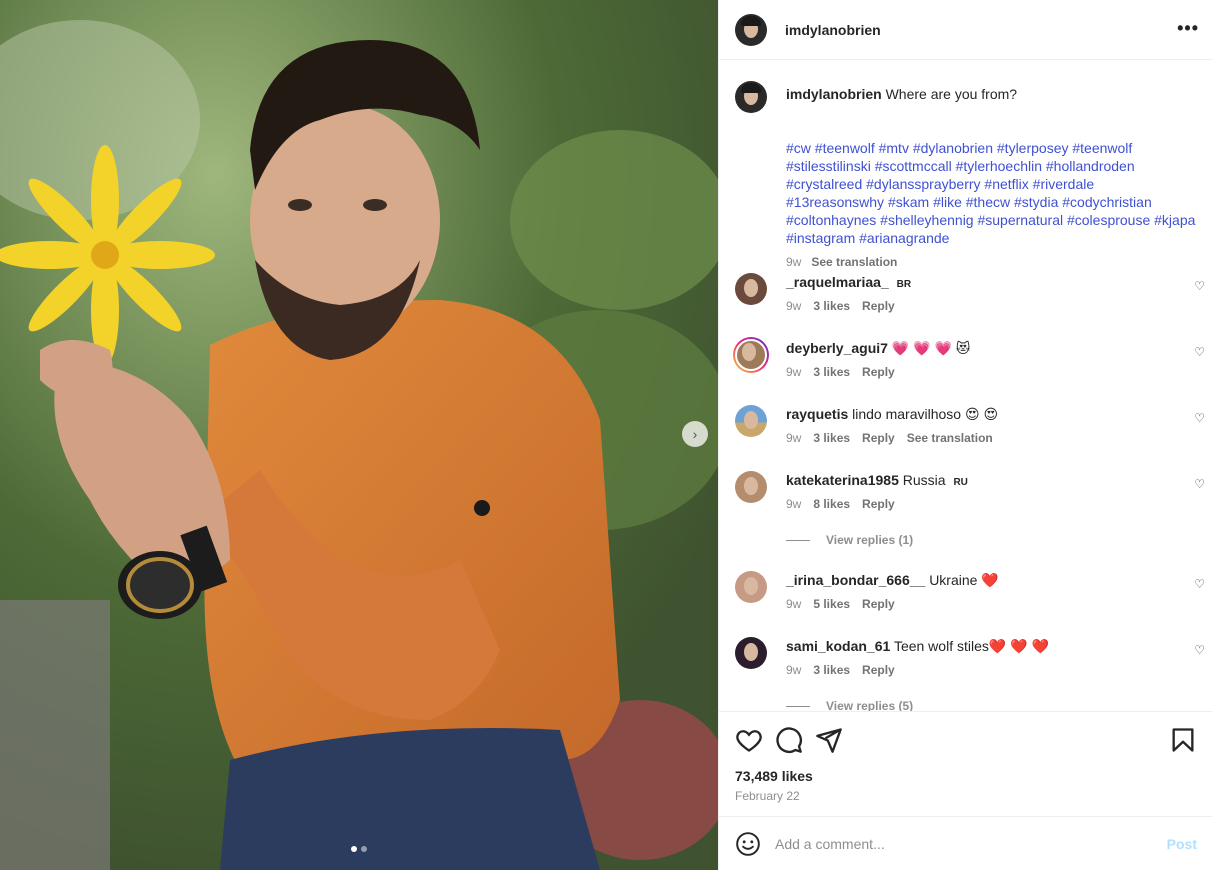  What do you see at coordinates (354, 849) in the screenshot?
I see `carousel-dot-active` at bounding box center [354, 849].